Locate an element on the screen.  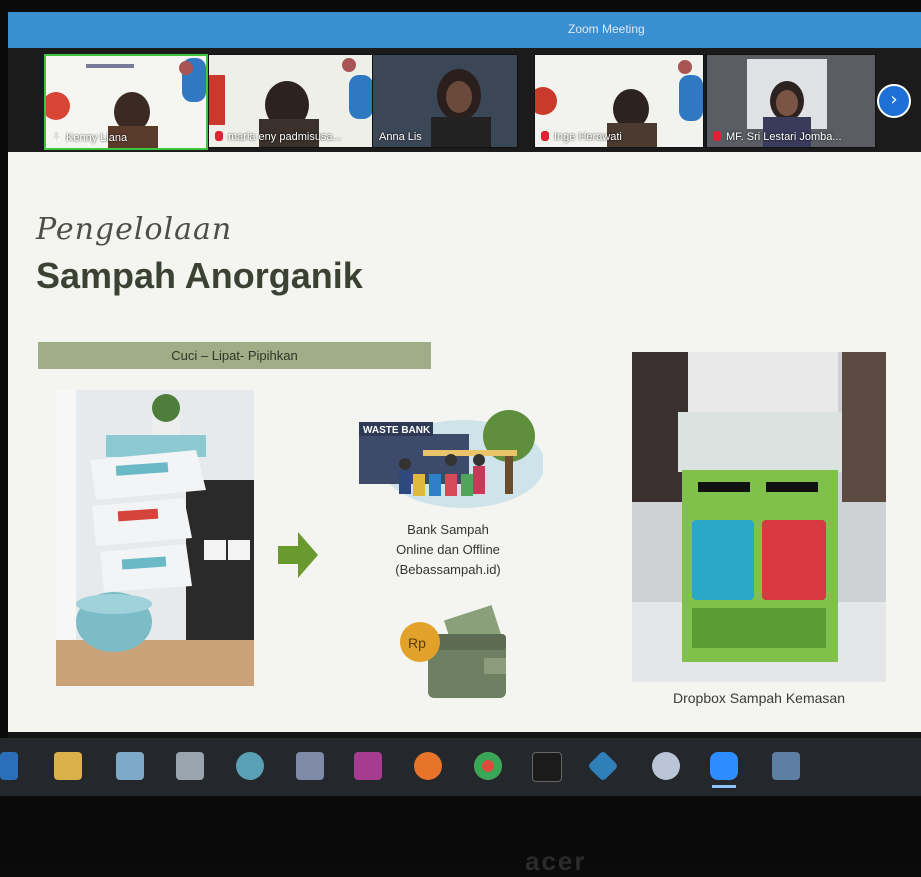
recycling-bins-photo is located at coordinates (155, 538).